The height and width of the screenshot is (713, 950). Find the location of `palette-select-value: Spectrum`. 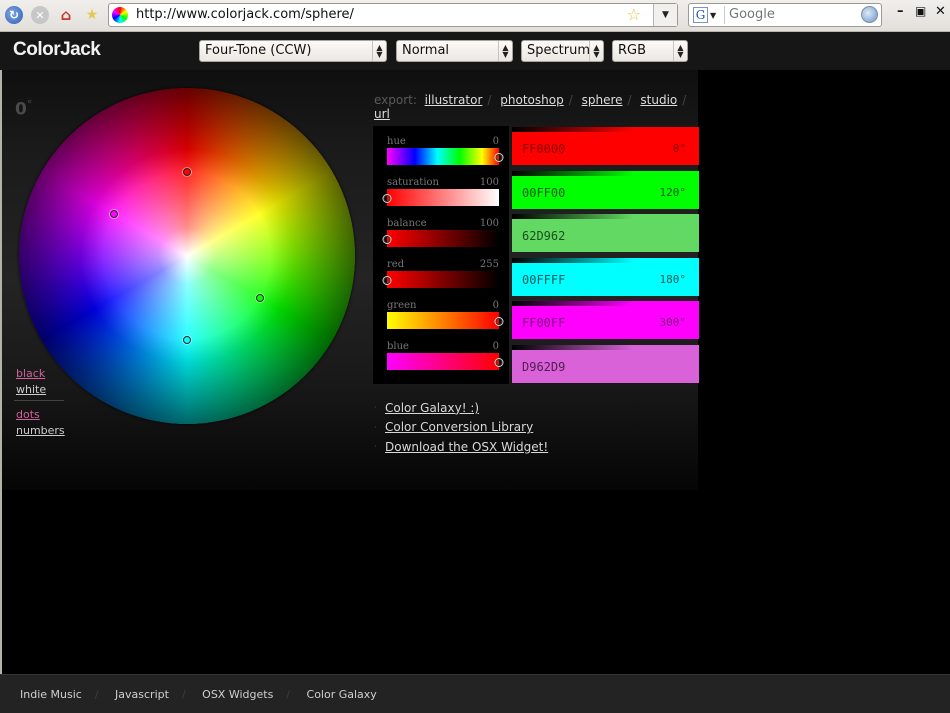

palette-select-value: Spectrum is located at coordinates (558, 50).